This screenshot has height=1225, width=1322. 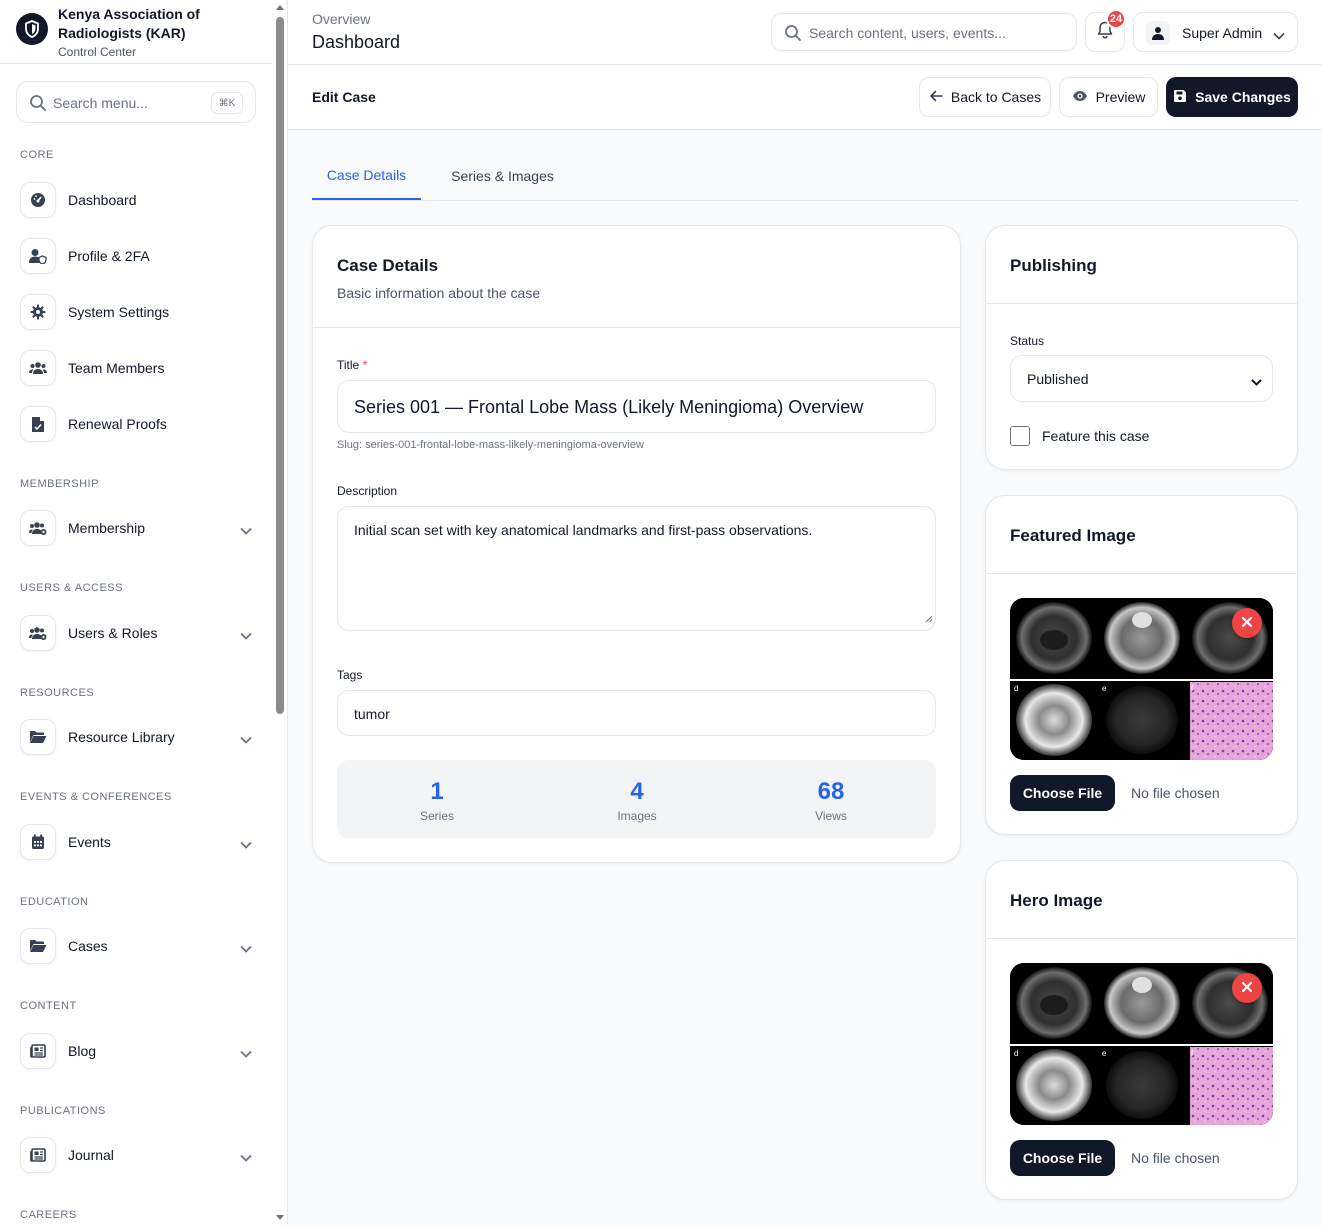 I want to click on back-to-cases-label: Back to Cases, so click(x=996, y=97).